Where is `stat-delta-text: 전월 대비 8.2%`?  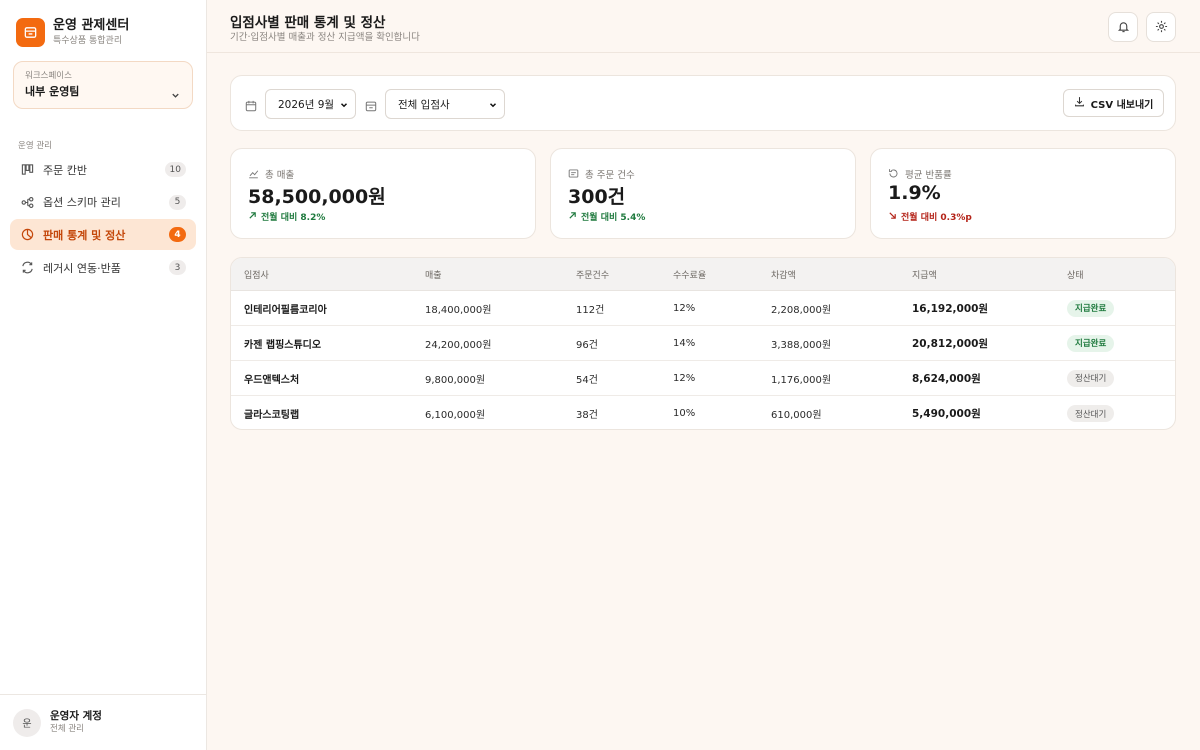
stat-delta-text: 전월 대비 8.2% is located at coordinates (293, 218).